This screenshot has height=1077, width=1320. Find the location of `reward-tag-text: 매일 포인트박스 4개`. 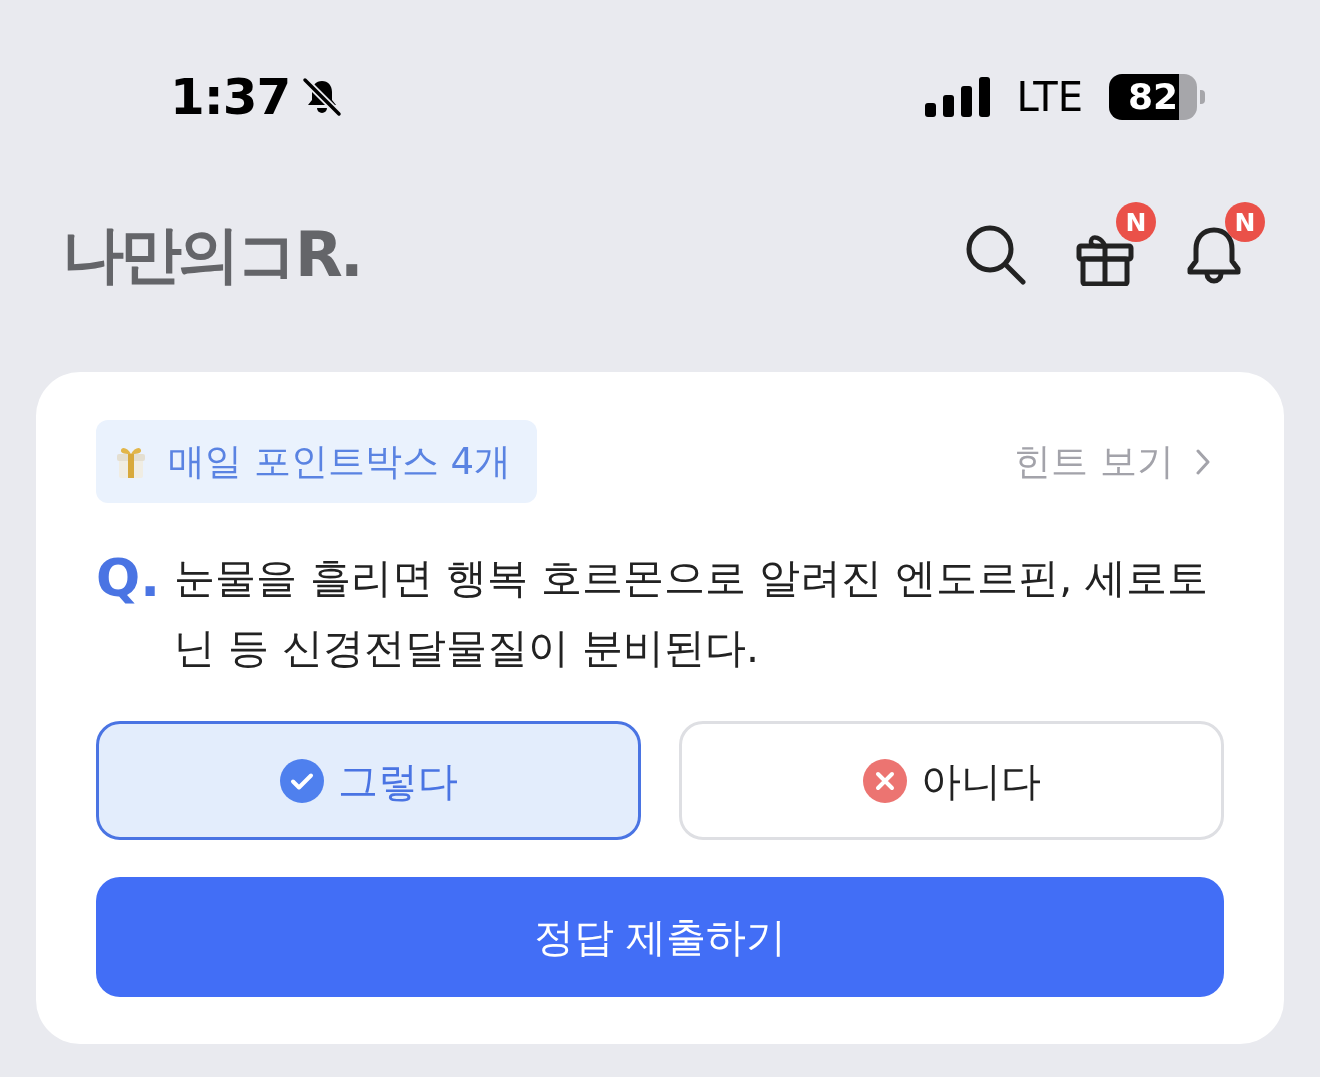

reward-tag-text: 매일 포인트박스 4개 is located at coordinates (340, 461).